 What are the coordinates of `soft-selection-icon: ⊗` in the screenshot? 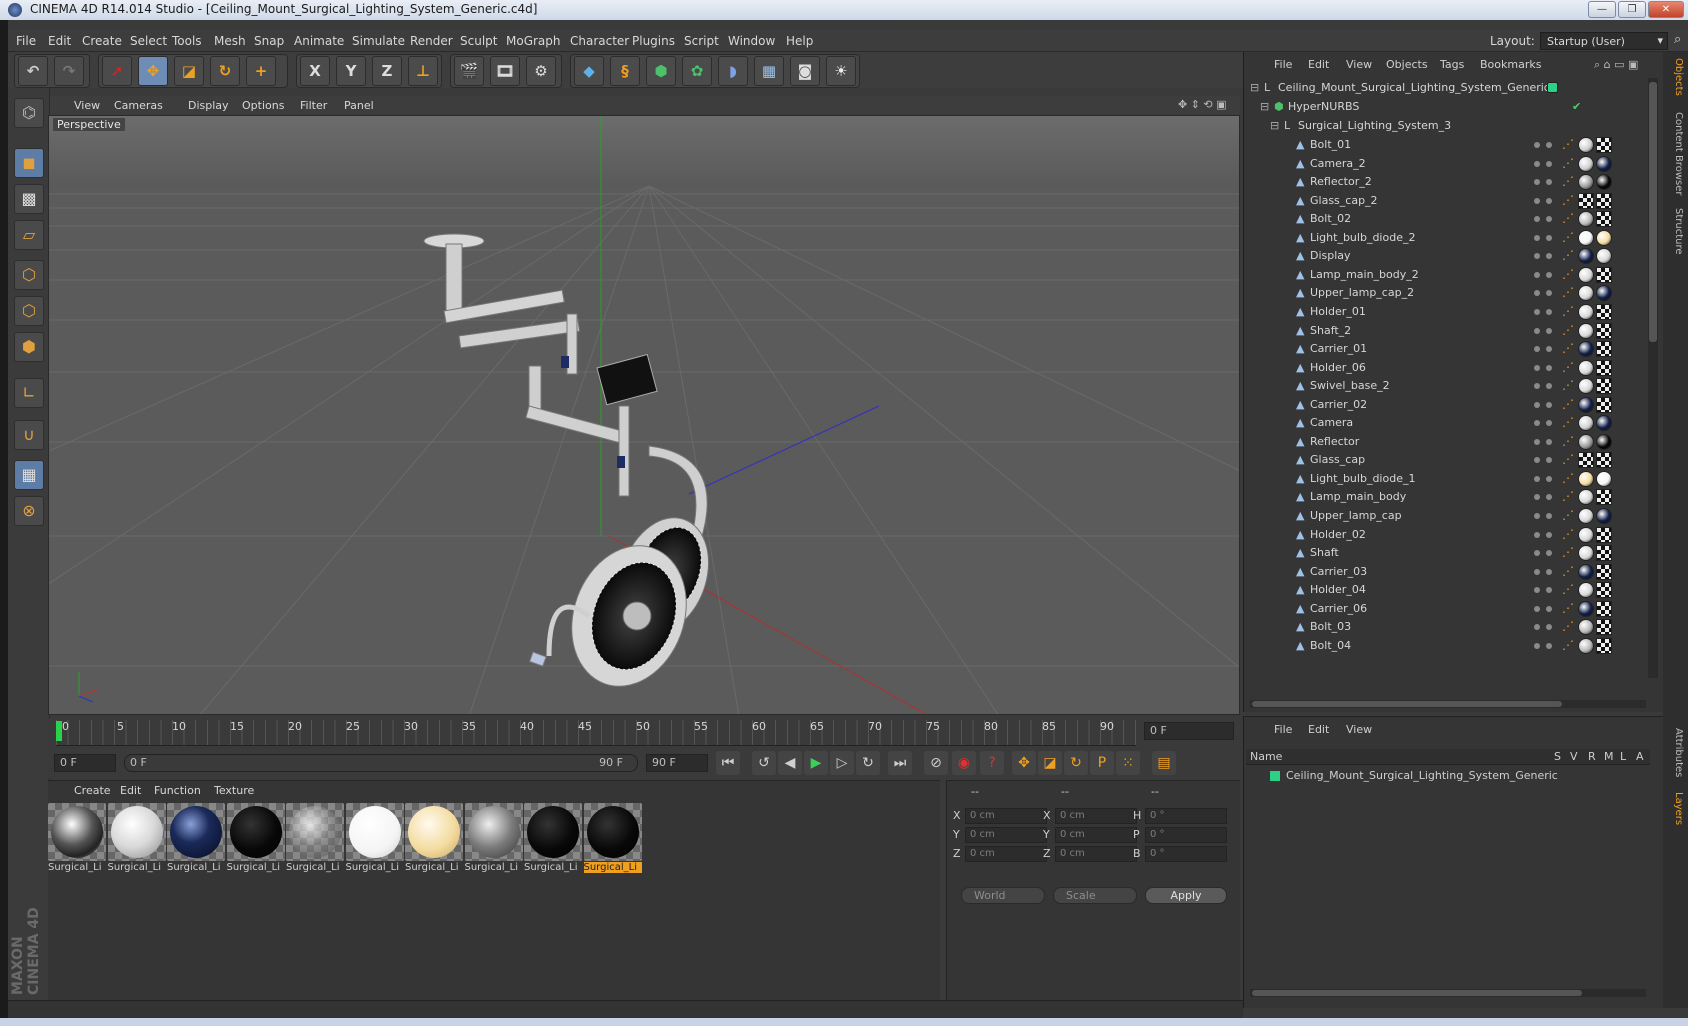 It's located at (29, 511).